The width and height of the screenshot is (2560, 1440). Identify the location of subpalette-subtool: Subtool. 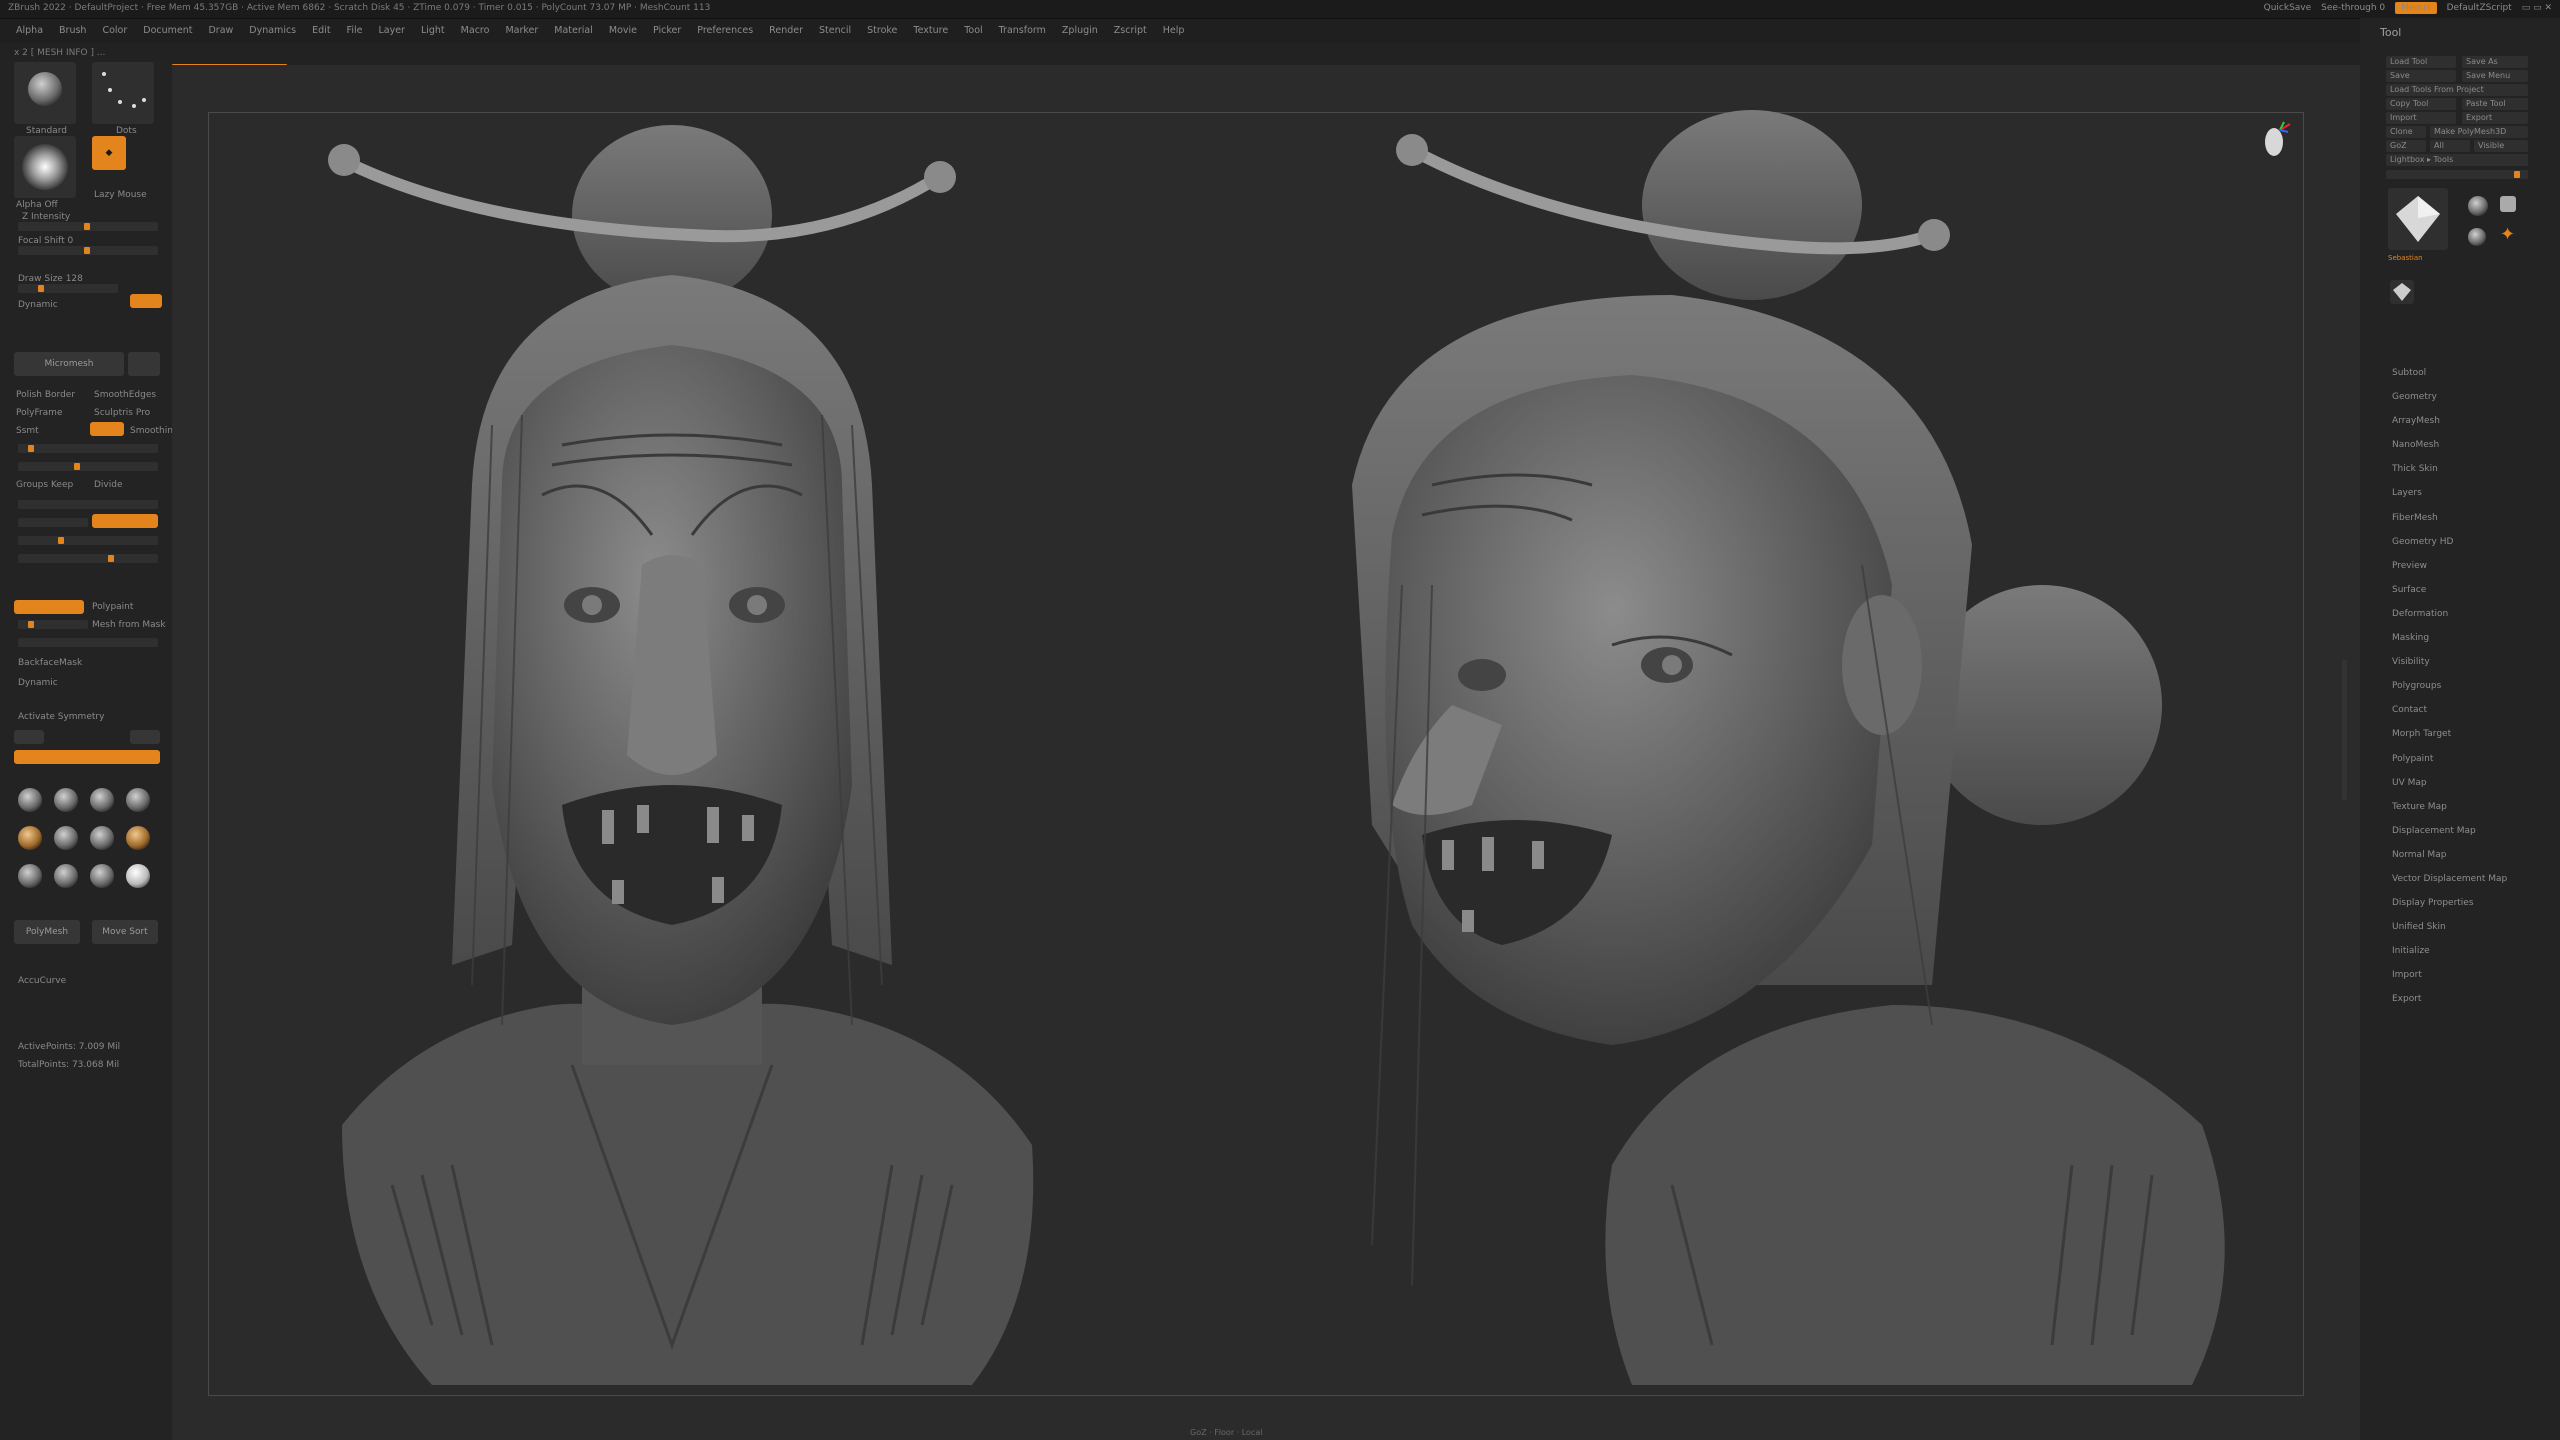
(2449, 380).